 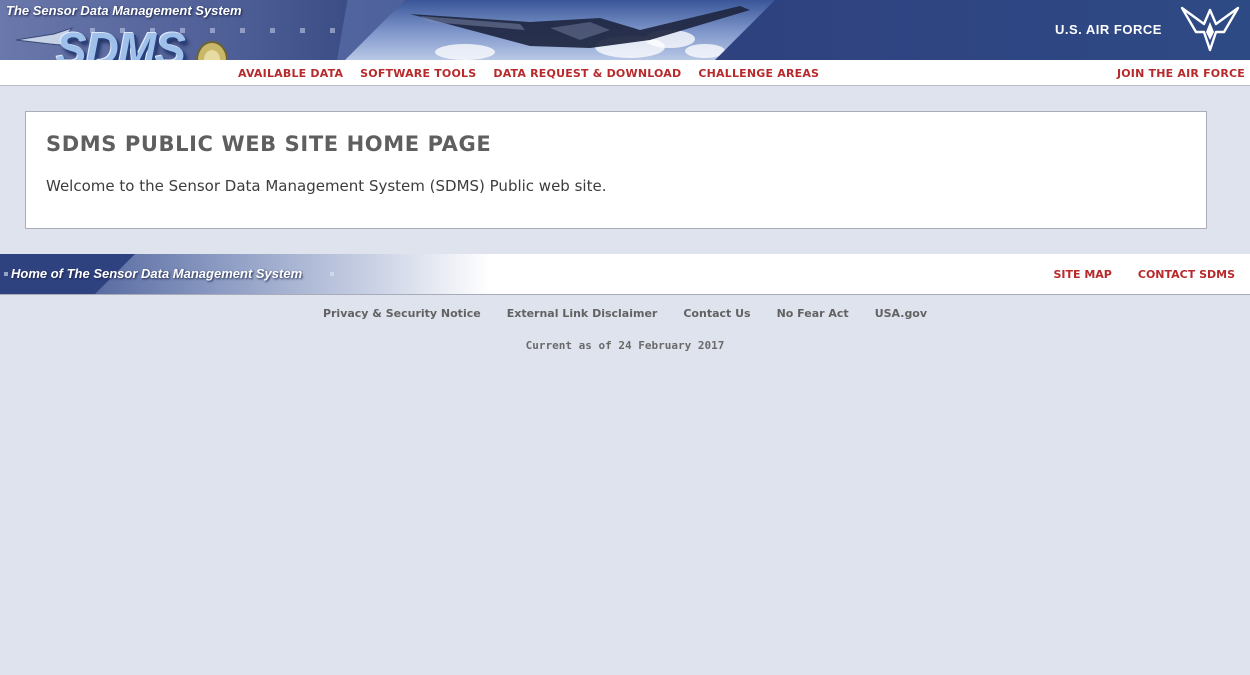 I want to click on join-air-force-link: JOIN THE AIR FORCE, so click(x=1181, y=73).